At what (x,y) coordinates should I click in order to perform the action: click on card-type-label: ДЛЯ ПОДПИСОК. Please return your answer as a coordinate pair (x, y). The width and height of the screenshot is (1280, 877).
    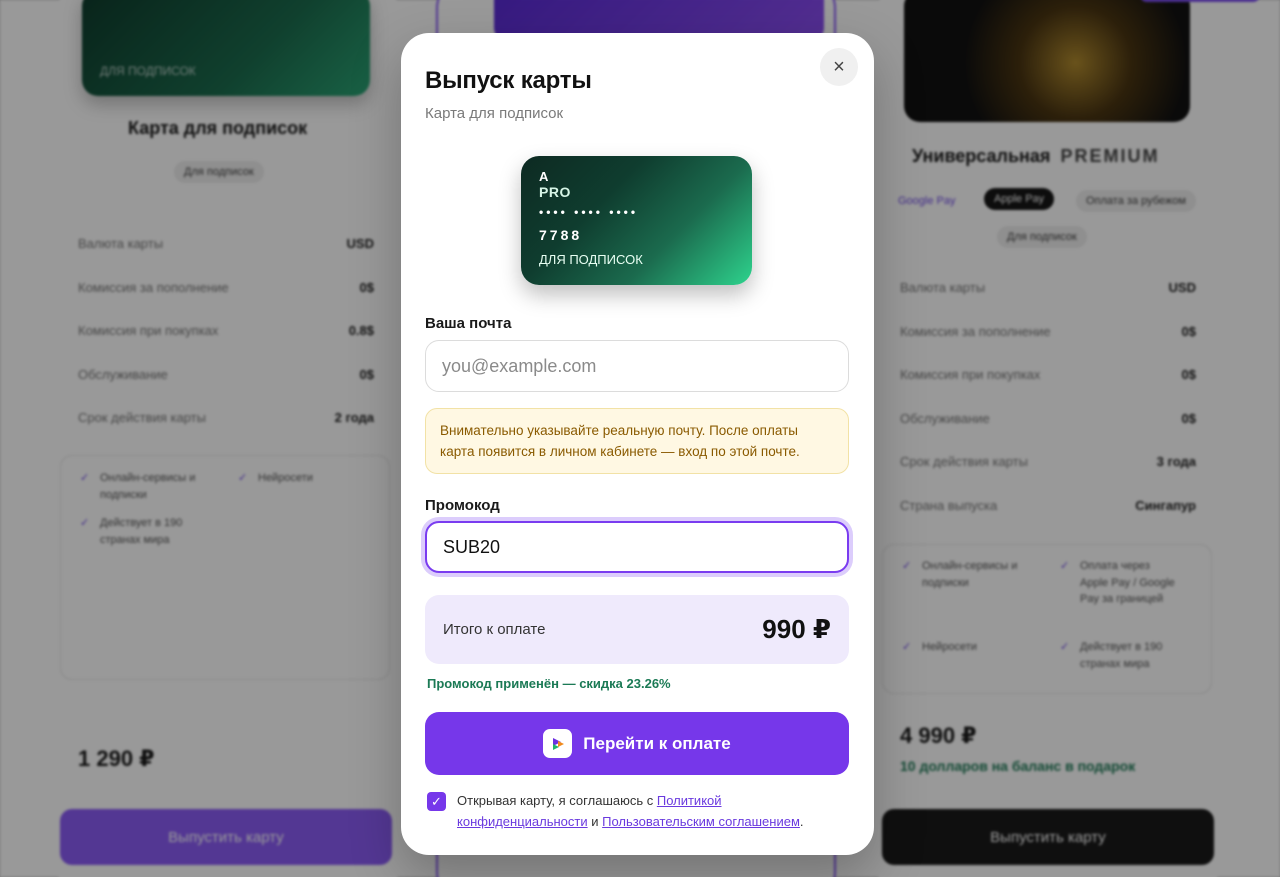
    Looking at the image, I should click on (591, 259).